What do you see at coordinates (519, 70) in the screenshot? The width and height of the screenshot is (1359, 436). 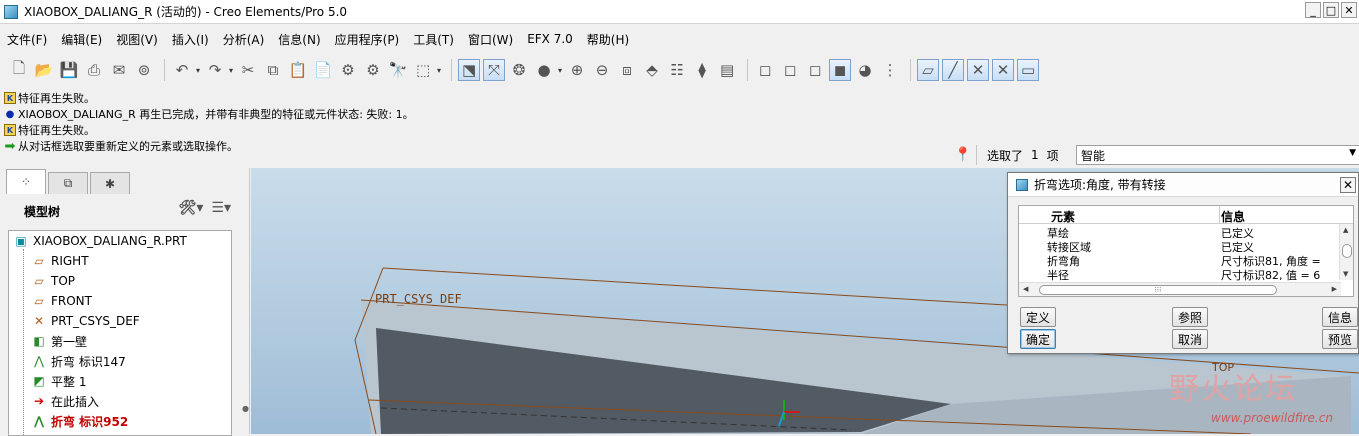 I see `orient-mode-icon: ❂` at bounding box center [519, 70].